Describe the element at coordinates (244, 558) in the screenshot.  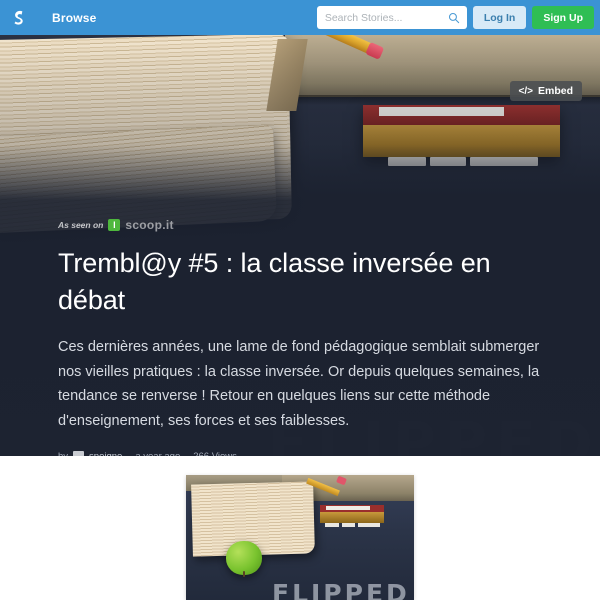
I see `thumbnail-apple-shape` at that location.